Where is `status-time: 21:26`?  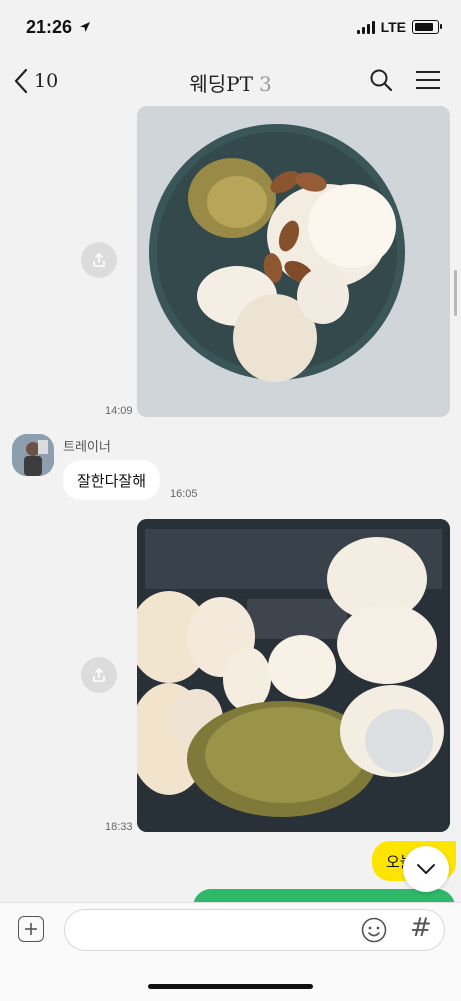 status-time: 21:26 is located at coordinates (58, 27).